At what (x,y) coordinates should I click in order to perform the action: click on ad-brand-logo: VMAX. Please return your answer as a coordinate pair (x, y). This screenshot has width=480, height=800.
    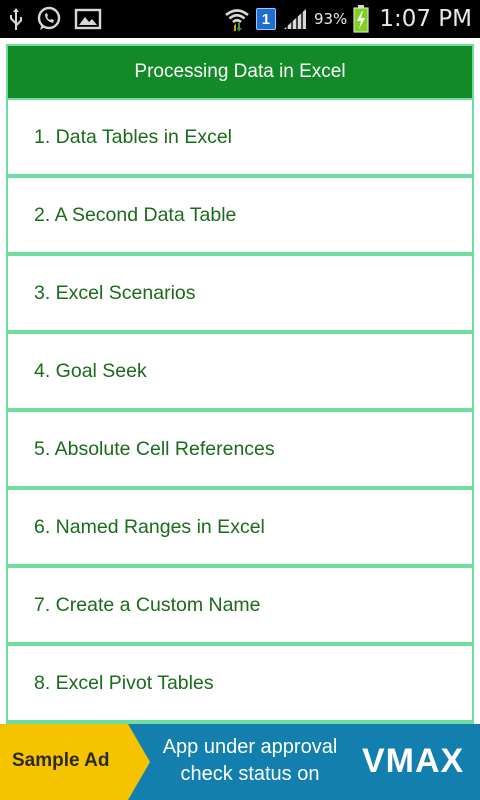
    Looking at the image, I should click on (413, 761).